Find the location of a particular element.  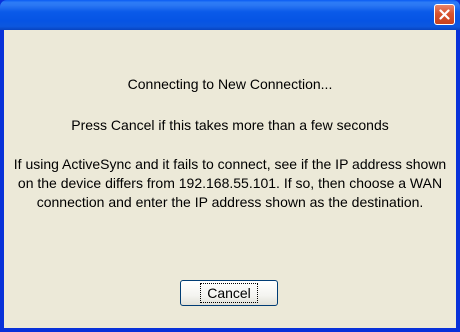

close-button is located at coordinates (444, 14).